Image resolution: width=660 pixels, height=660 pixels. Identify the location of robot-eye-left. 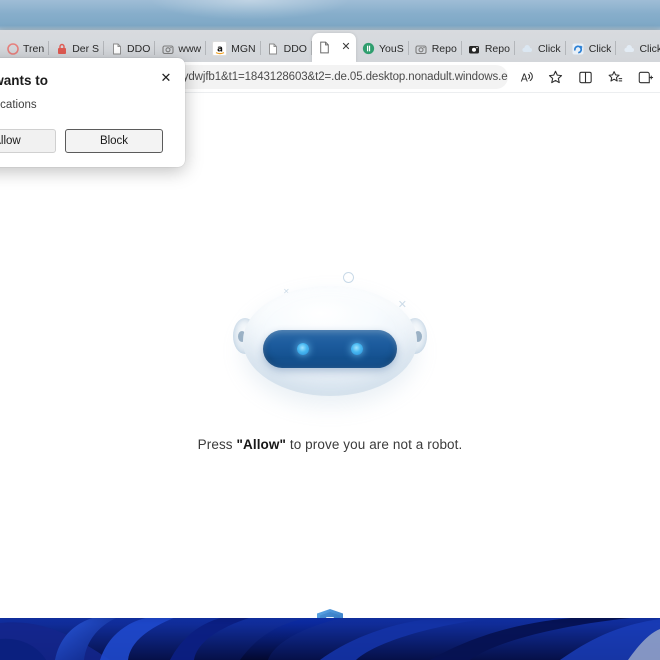
(303, 349).